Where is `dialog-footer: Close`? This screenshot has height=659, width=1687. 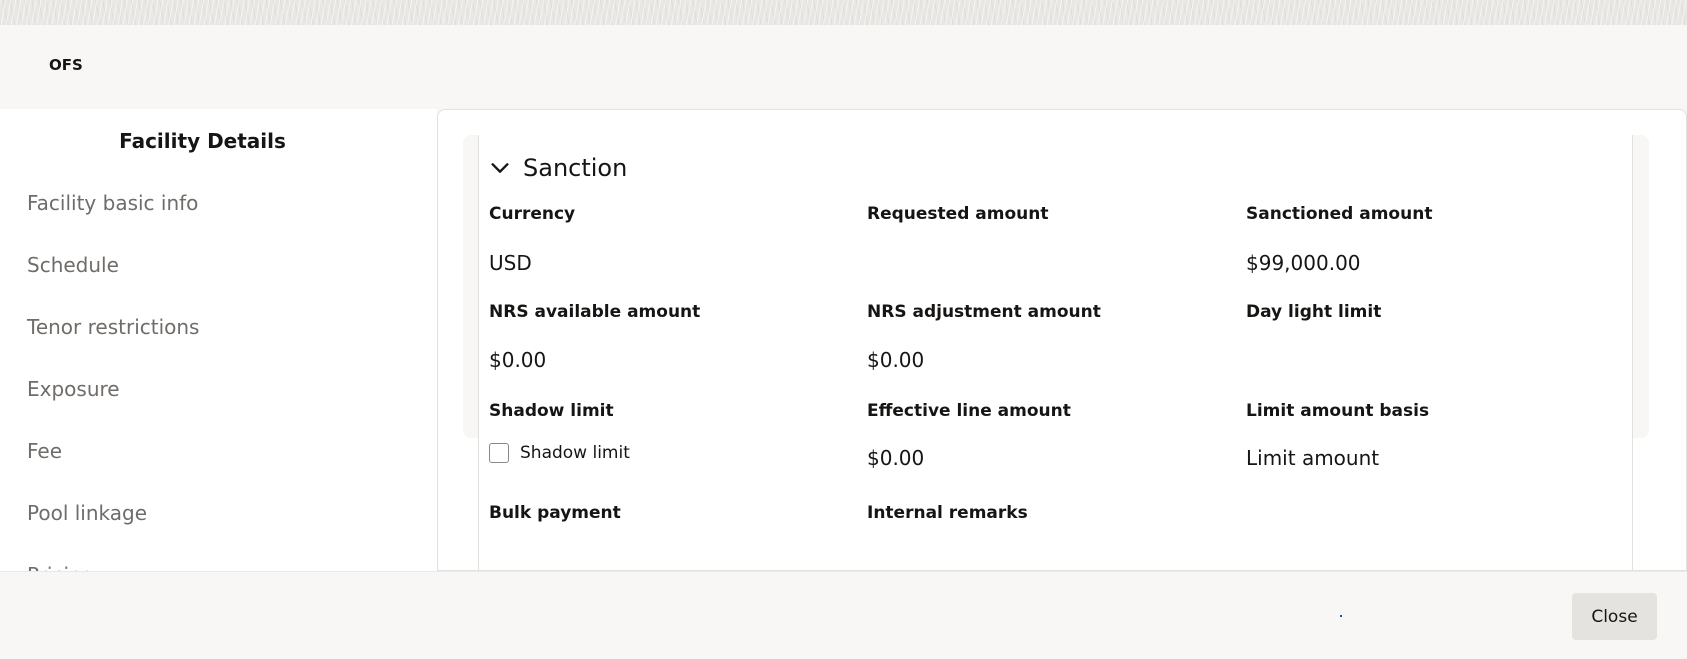
dialog-footer: Close is located at coordinates (843, 615).